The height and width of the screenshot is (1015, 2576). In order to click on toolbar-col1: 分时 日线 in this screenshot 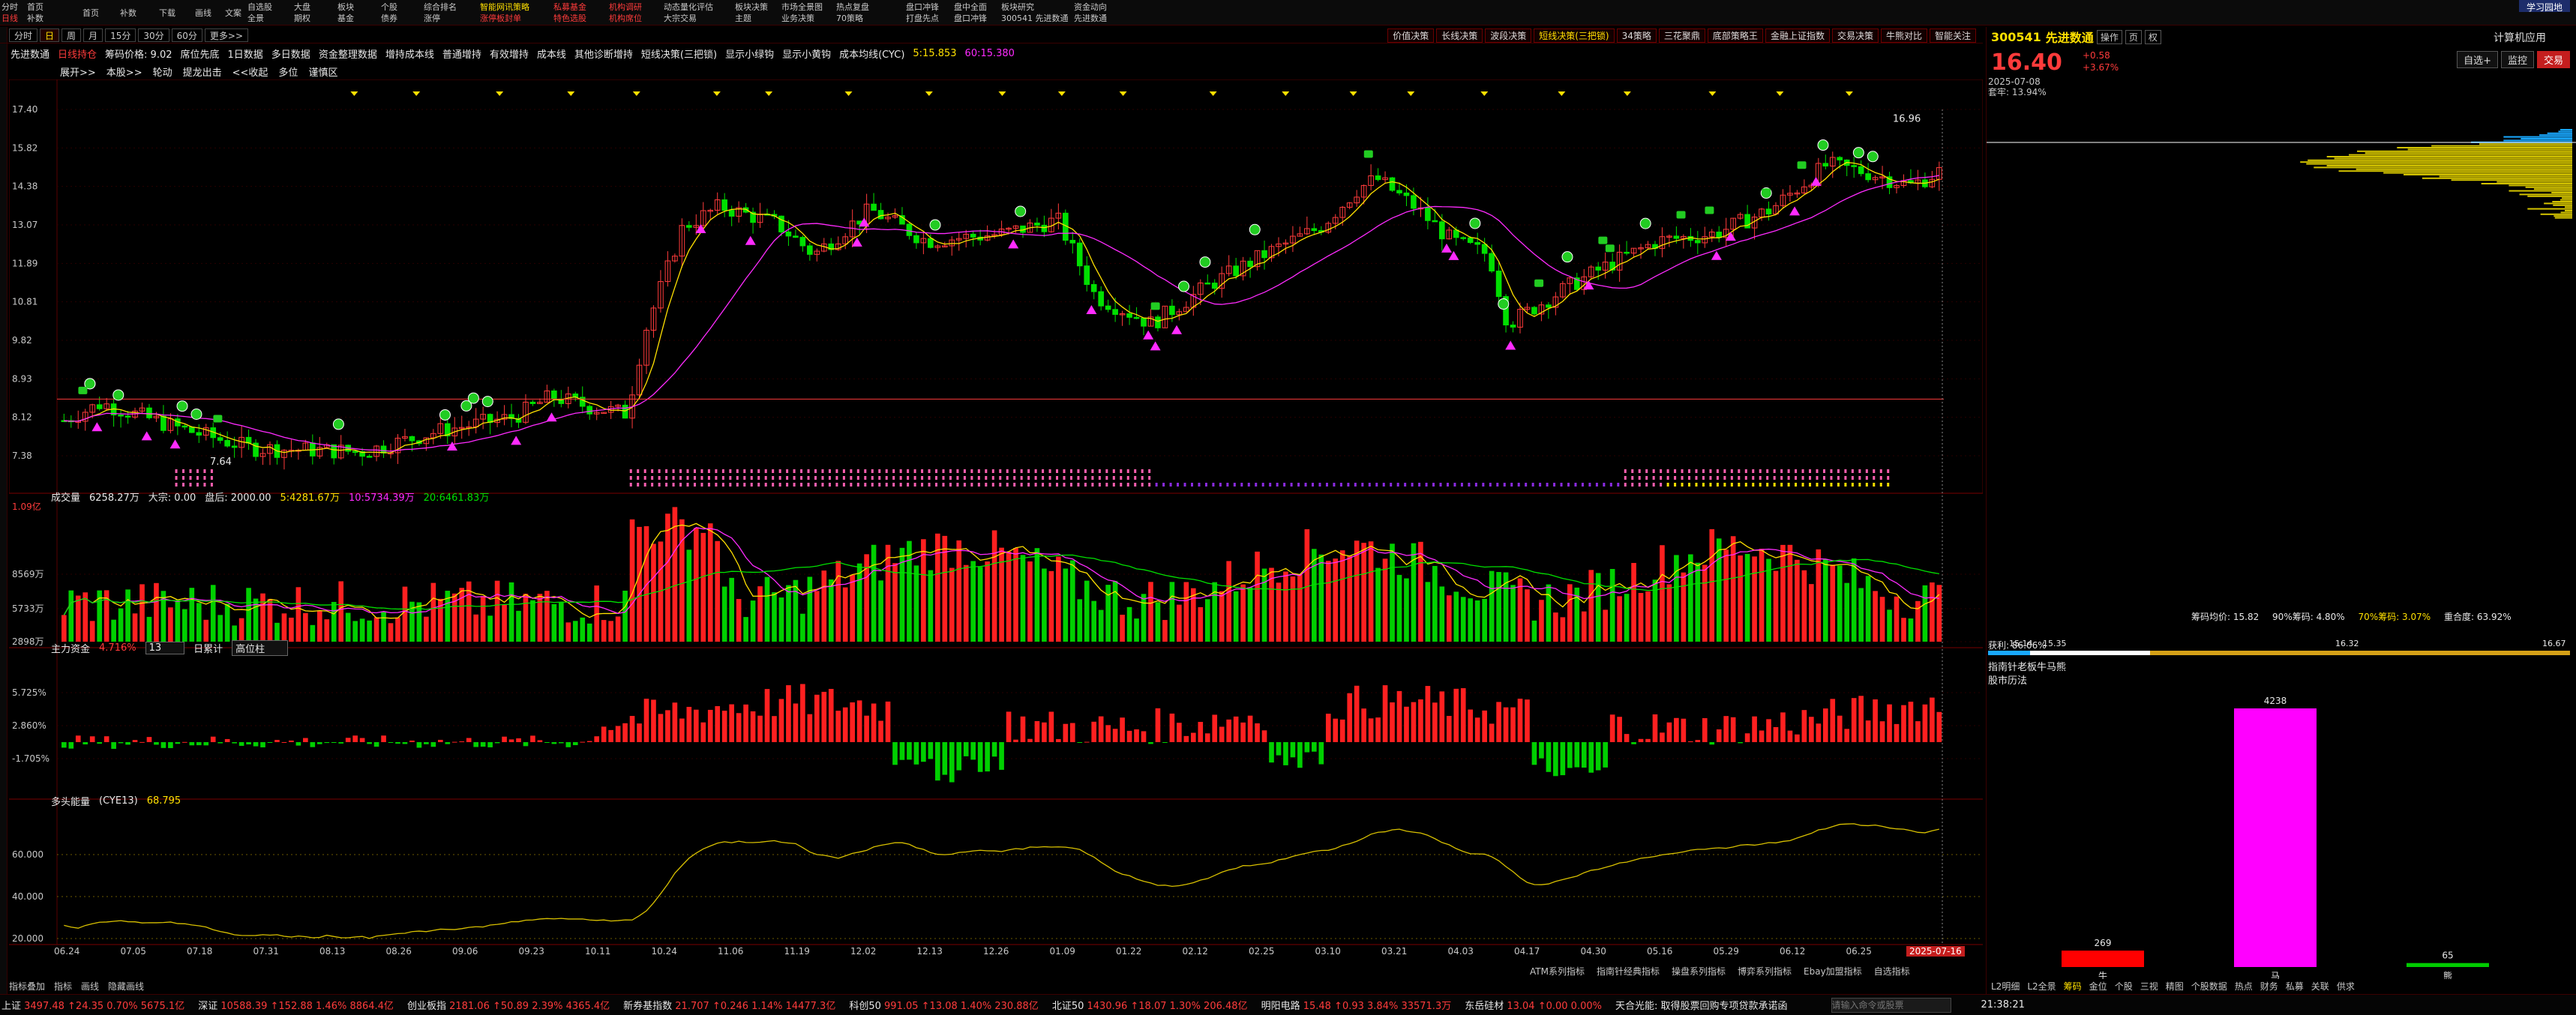, I will do `click(12, 12)`.